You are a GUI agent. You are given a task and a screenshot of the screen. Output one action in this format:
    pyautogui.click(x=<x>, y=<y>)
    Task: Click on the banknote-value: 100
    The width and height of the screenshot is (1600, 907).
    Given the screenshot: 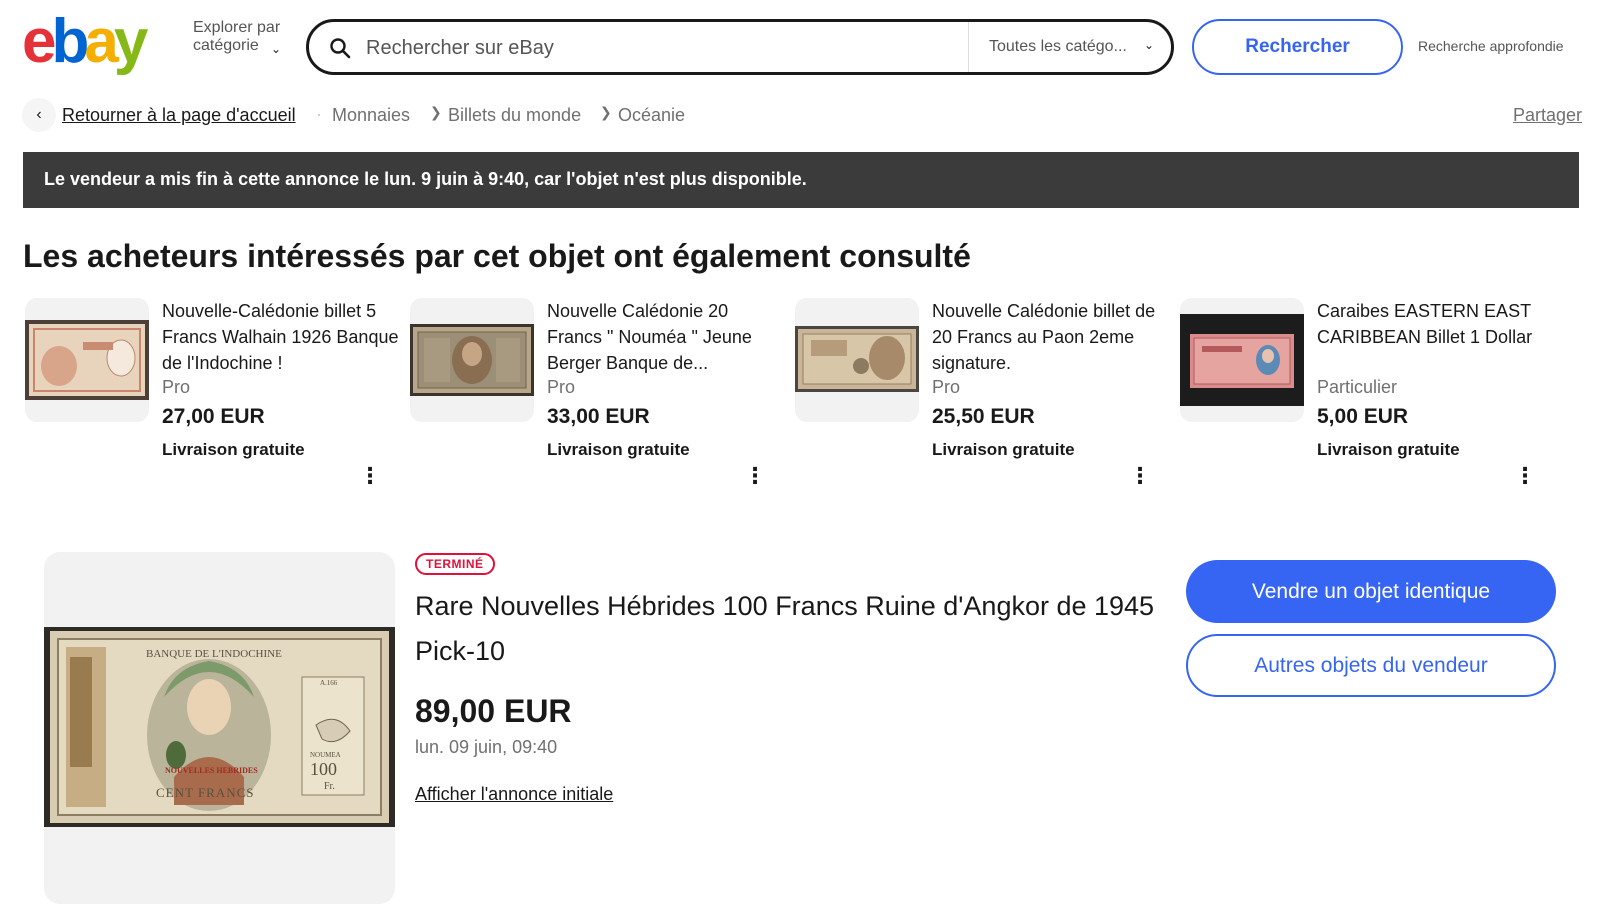 What is the action you would take?
    pyautogui.click(x=323, y=769)
    